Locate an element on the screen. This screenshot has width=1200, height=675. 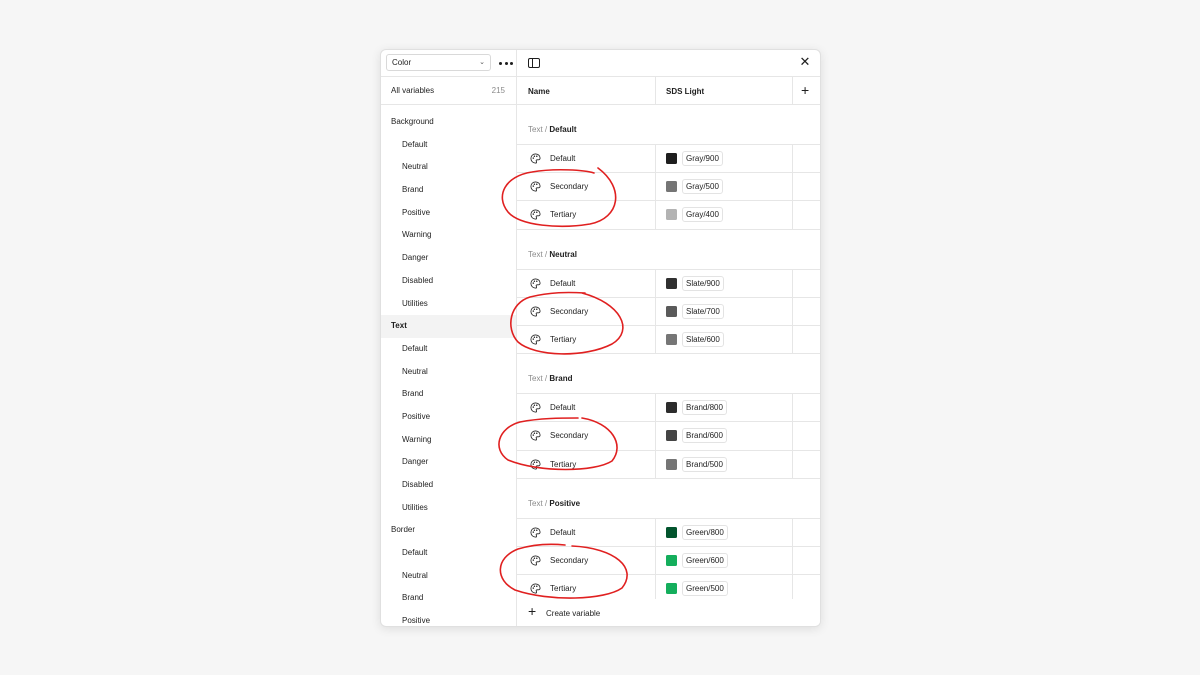
add-mode-button: + is located at coordinates (805, 90).